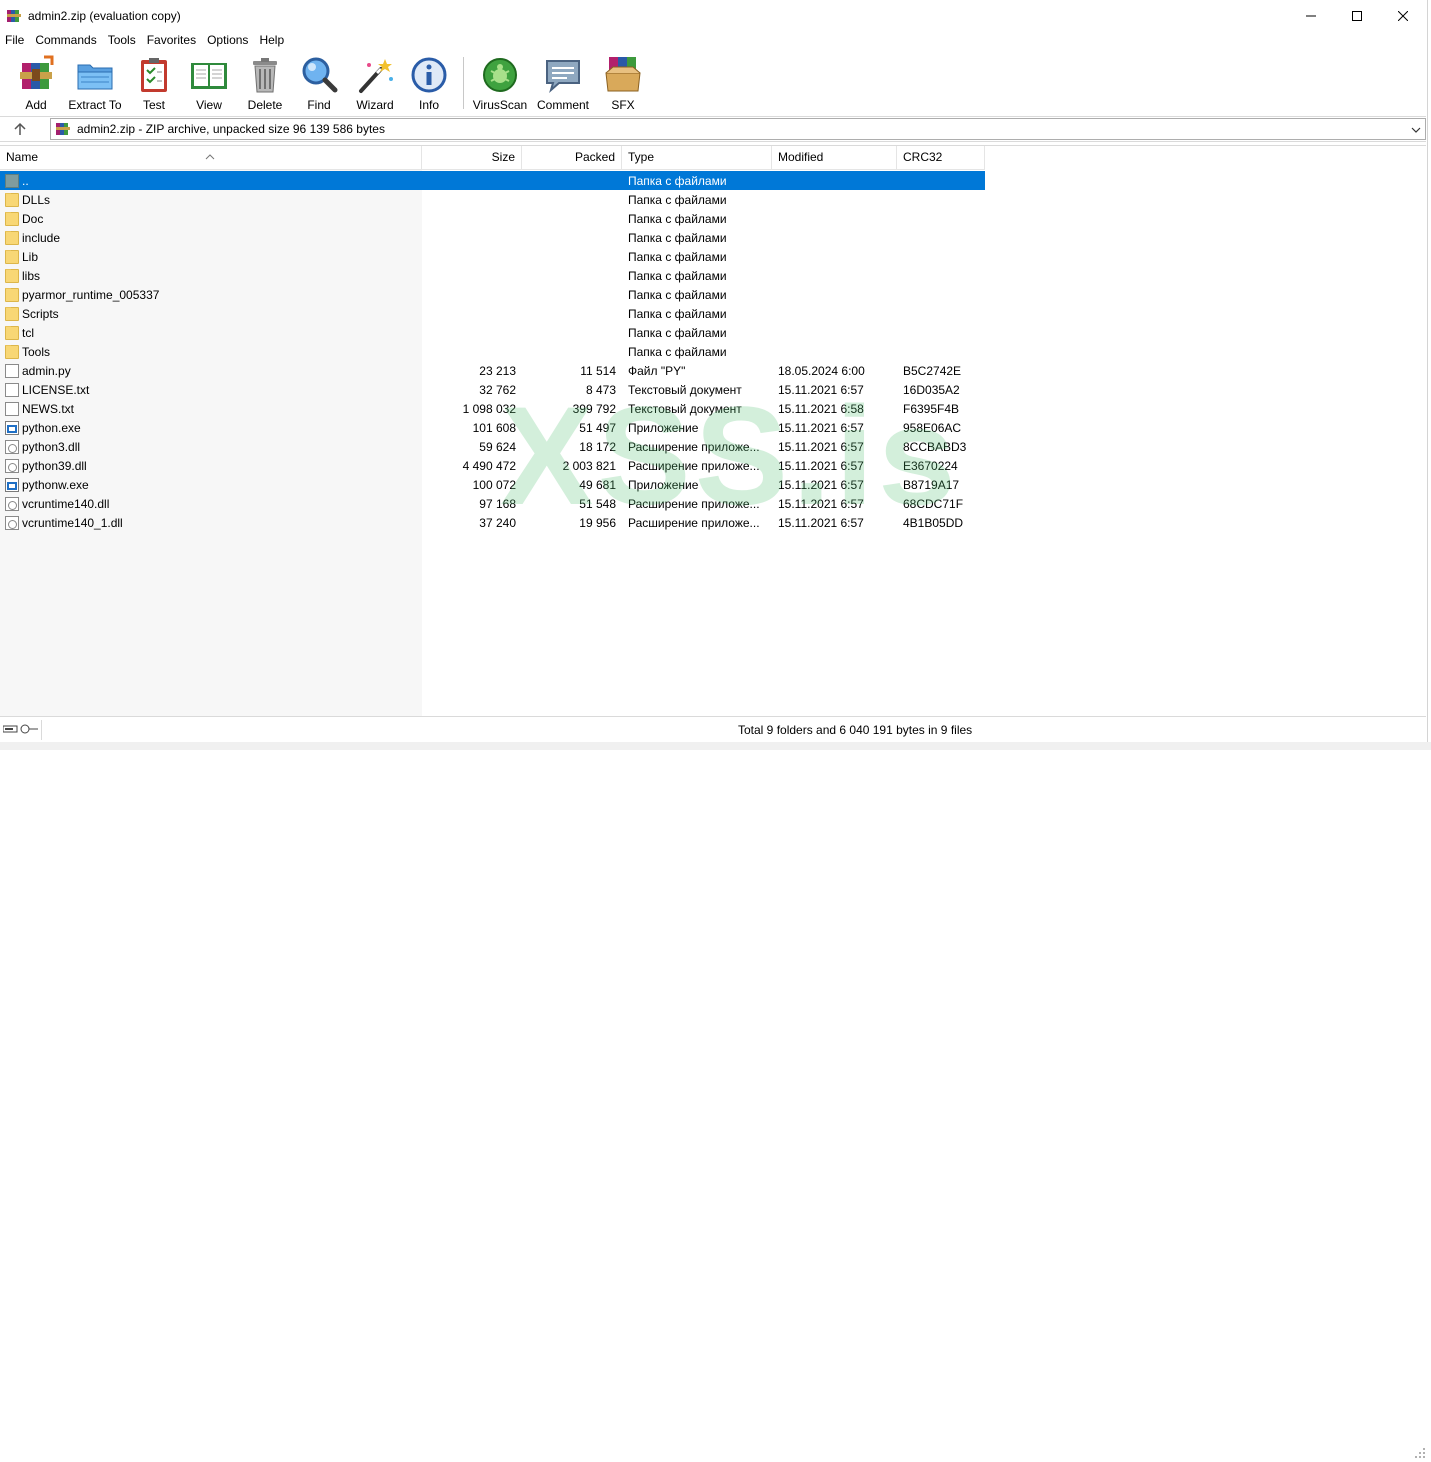 Image resolution: width=1431 pixels, height=1462 pixels. Describe the element at coordinates (563, 81) in the screenshot. I see `comment-button: Comment` at that location.